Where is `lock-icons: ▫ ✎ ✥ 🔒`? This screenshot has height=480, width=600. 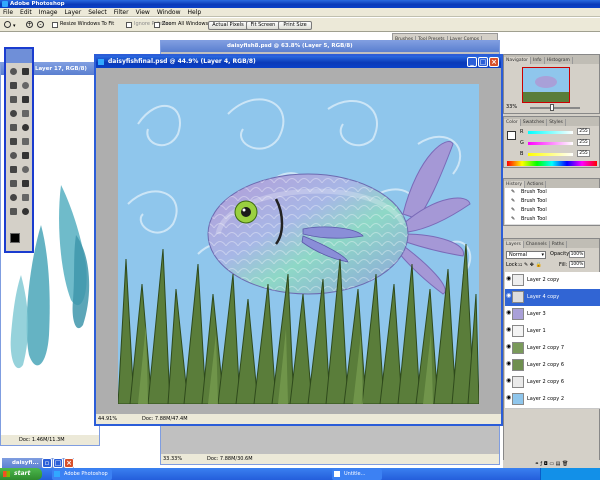 lock-icons: ▫ ✎ ✥ 🔒 is located at coordinates (530, 265).